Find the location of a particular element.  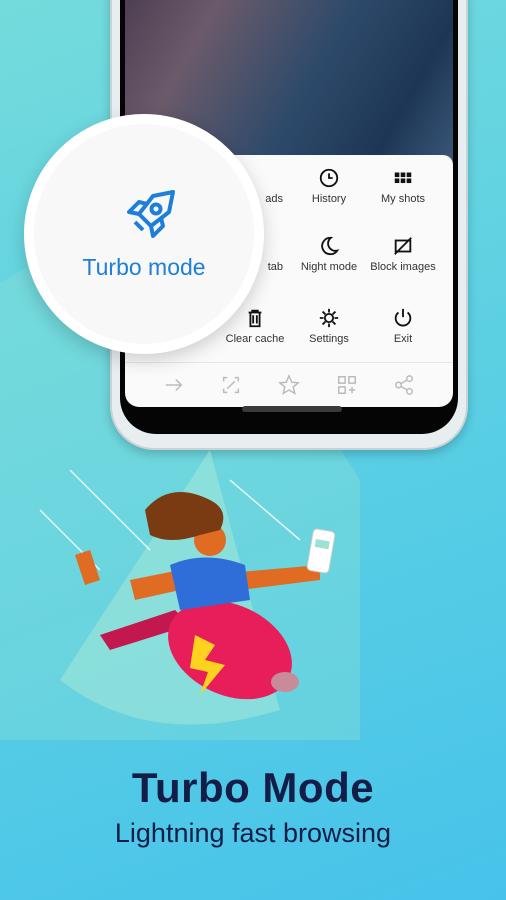

moon-icon is located at coordinates (330, 246).